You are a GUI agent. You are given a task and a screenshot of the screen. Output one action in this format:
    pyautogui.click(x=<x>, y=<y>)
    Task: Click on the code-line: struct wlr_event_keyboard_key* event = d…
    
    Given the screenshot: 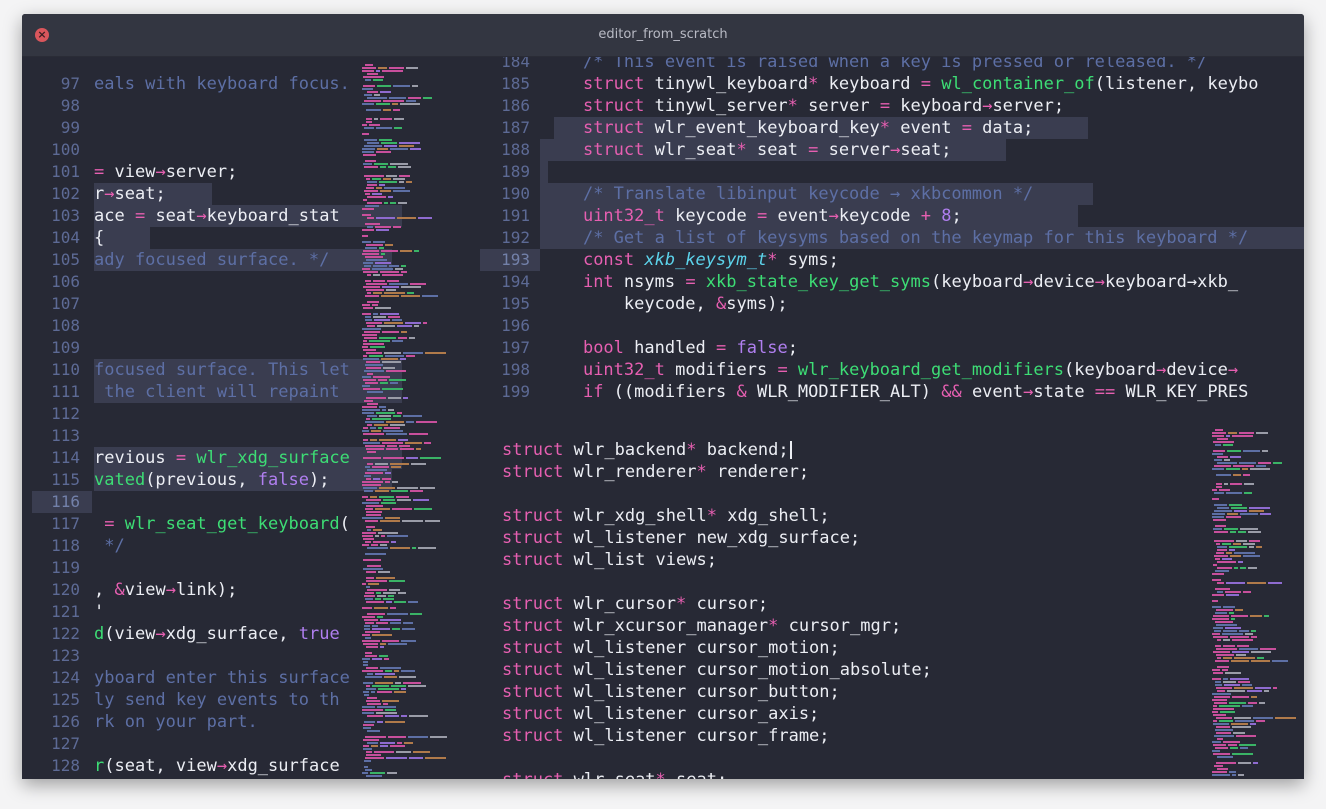 What is the action you would take?
    pyautogui.click(x=787, y=128)
    